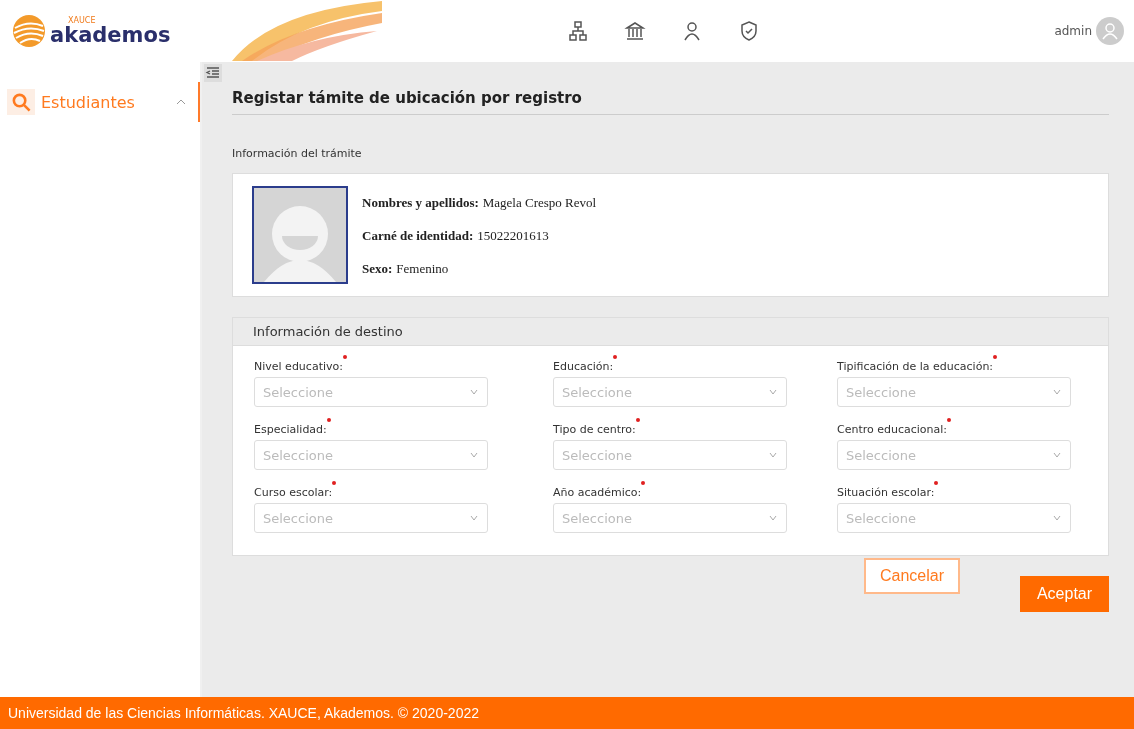 The width and height of the screenshot is (1134, 729). Describe the element at coordinates (635, 31) in the screenshot. I see `bank-icon` at that location.